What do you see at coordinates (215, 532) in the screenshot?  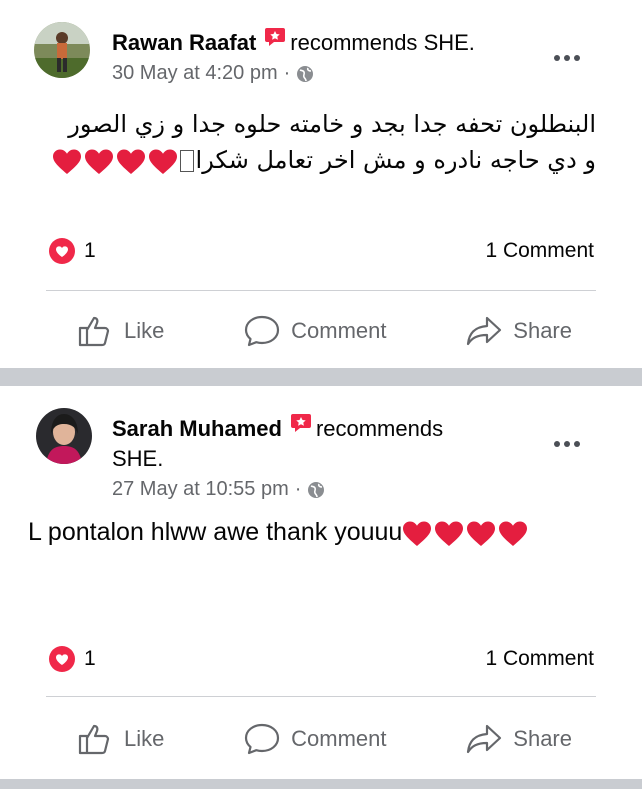 I see `post-text-content: L pontalon hlww awe thank youuu` at bounding box center [215, 532].